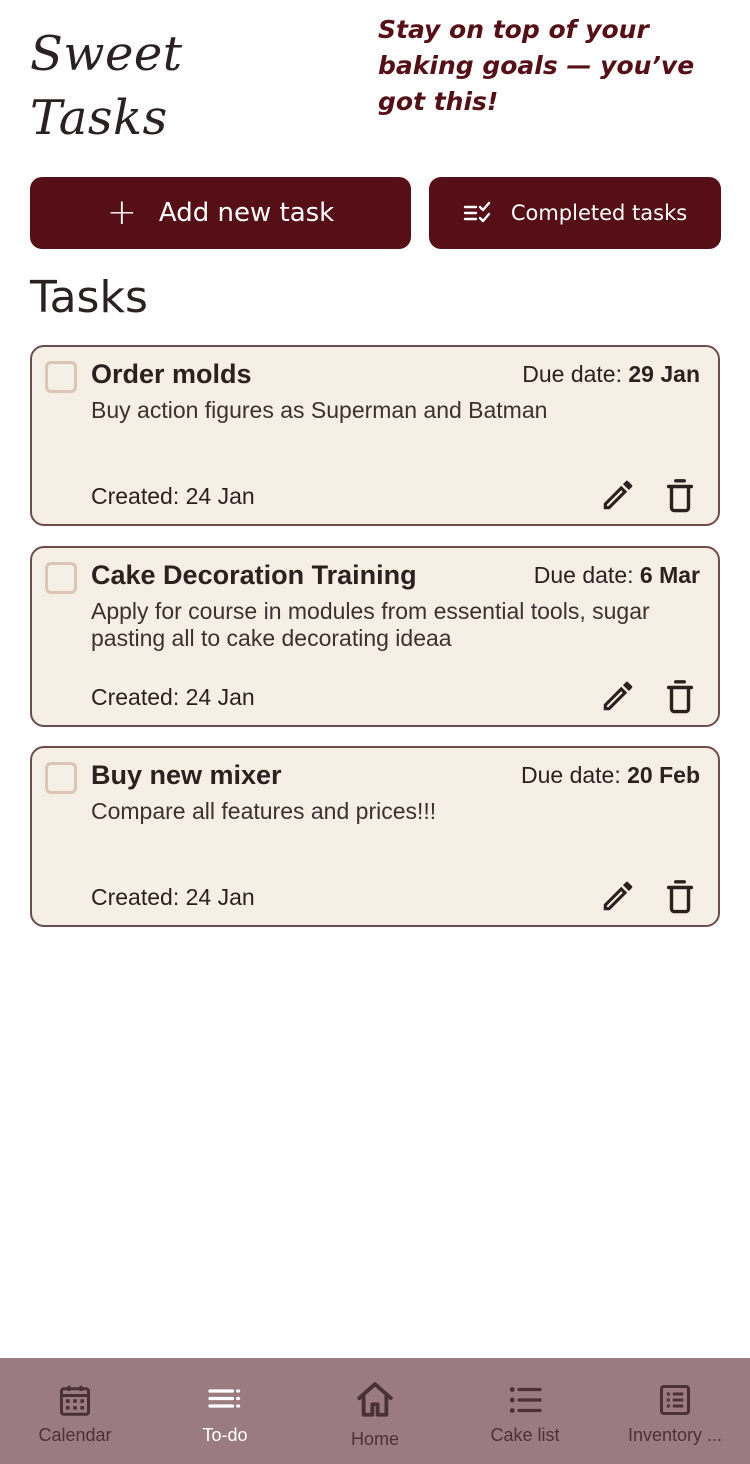 The width and height of the screenshot is (750, 1464). I want to click on checklist-icon, so click(477, 212).